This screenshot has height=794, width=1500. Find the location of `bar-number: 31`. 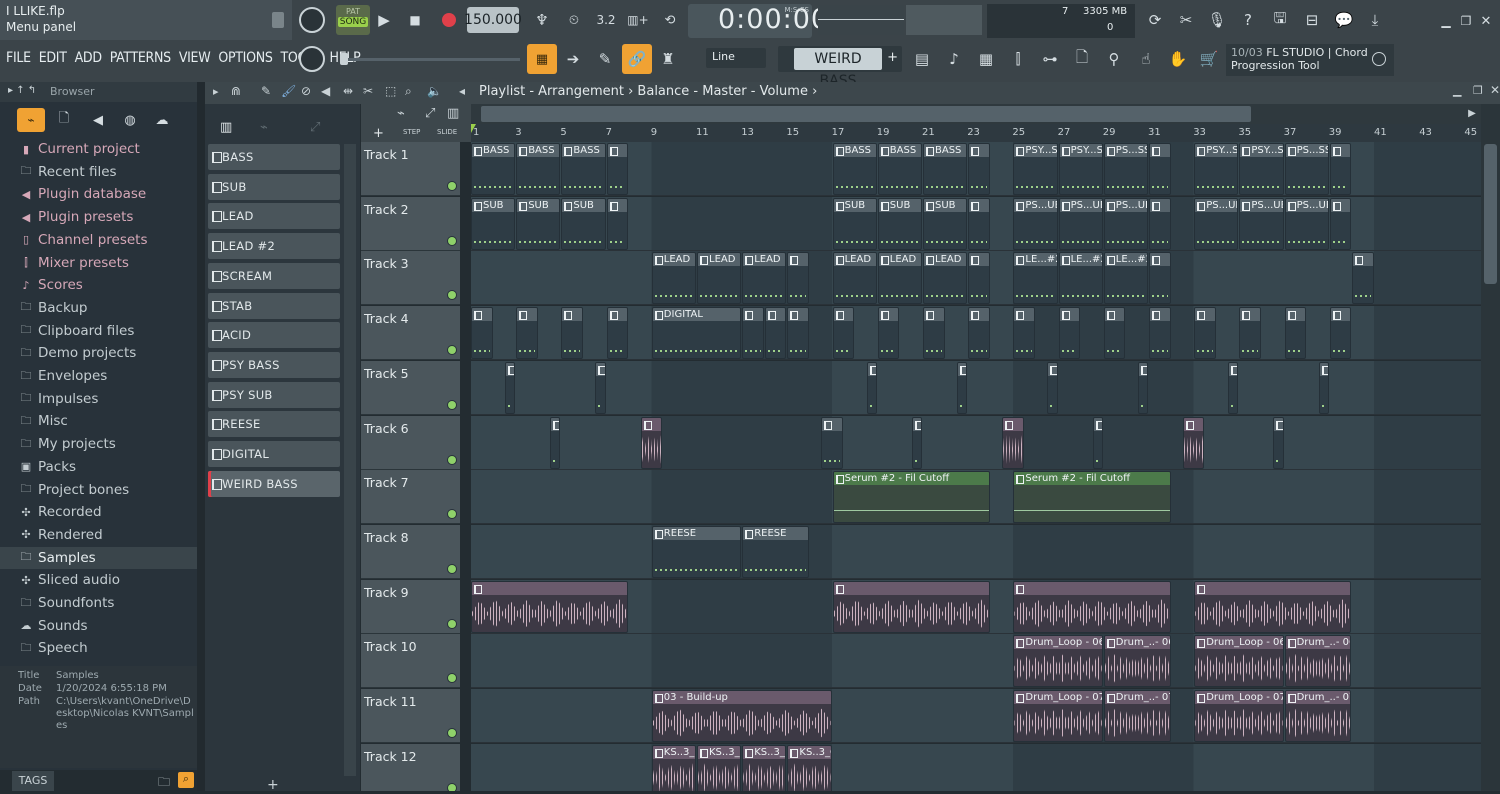

bar-number: 31 is located at coordinates (1154, 132).